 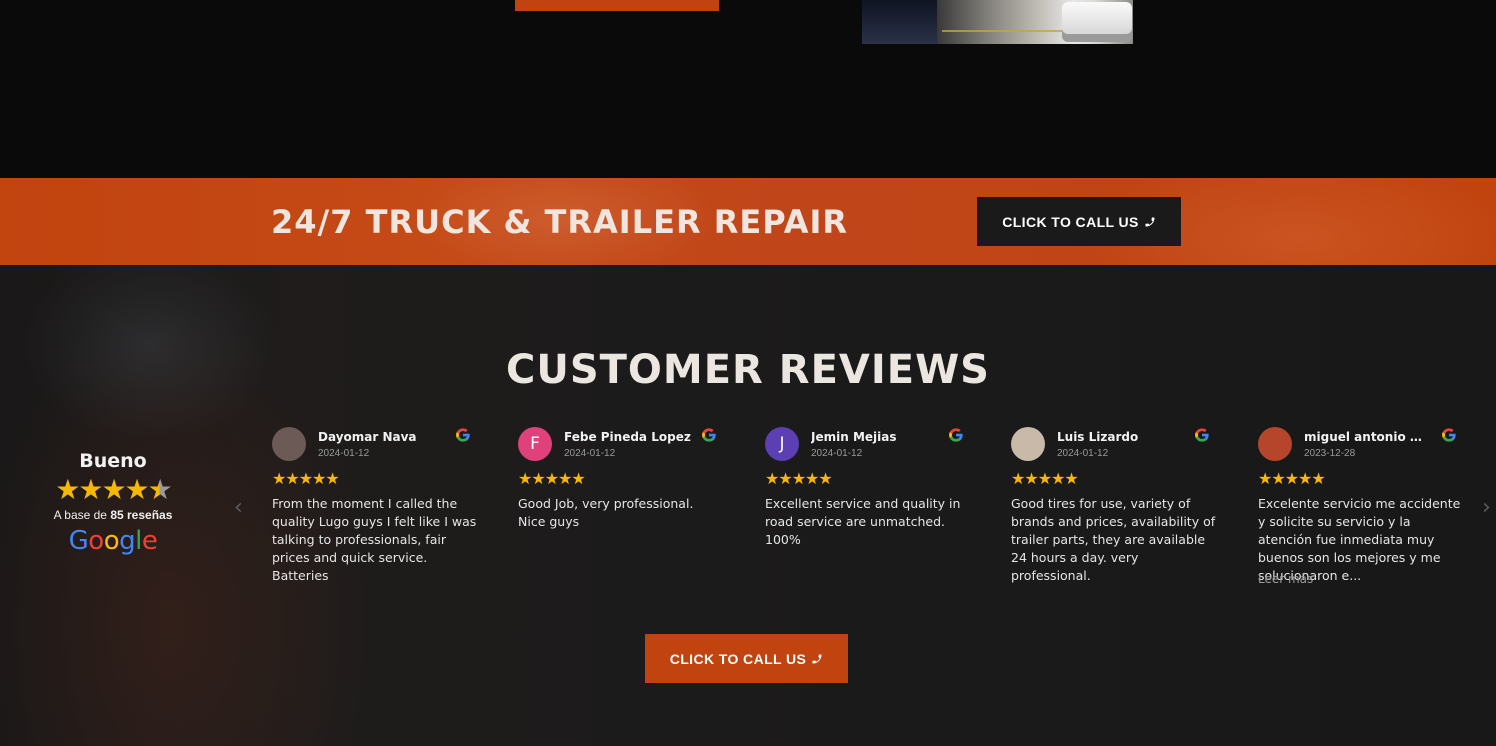 I want to click on review-count-prefix: A base de, so click(x=80, y=515).